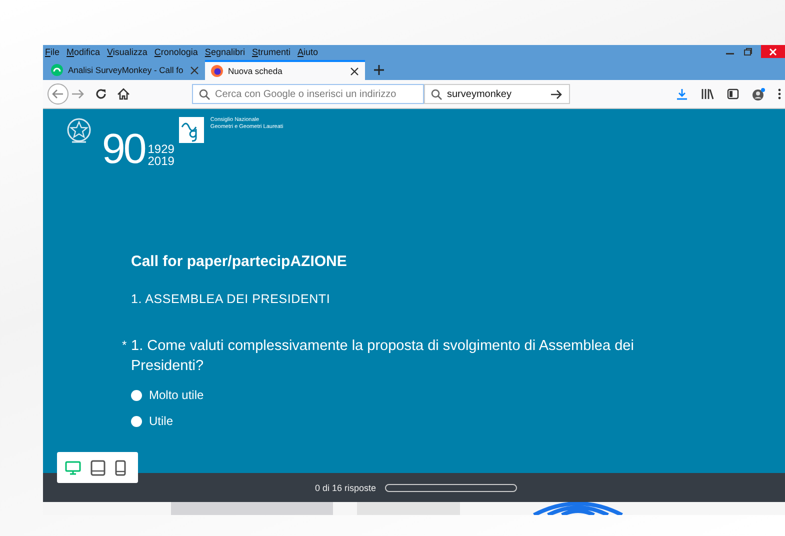 Image resolution: width=785 pixels, height=536 pixels. I want to click on menu-item: Visualizza, so click(127, 51).